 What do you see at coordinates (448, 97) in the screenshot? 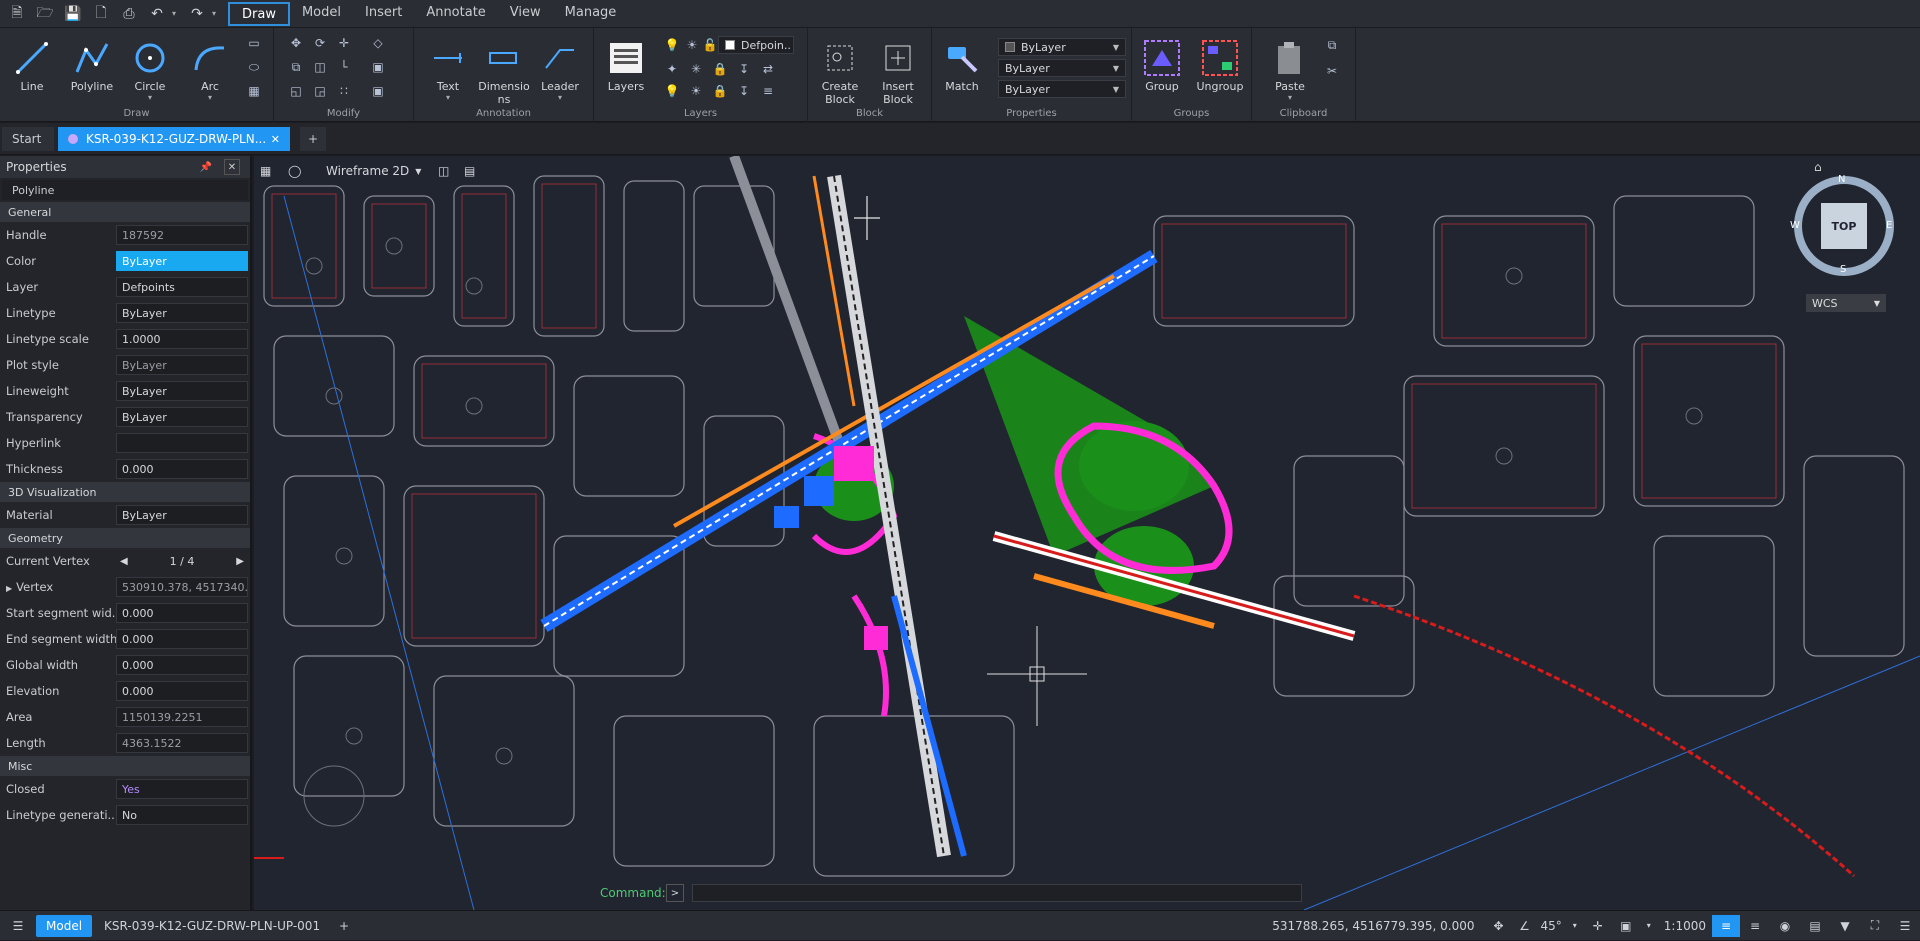
I see `text-dropdown-icon: ▾` at bounding box center [448, 97].